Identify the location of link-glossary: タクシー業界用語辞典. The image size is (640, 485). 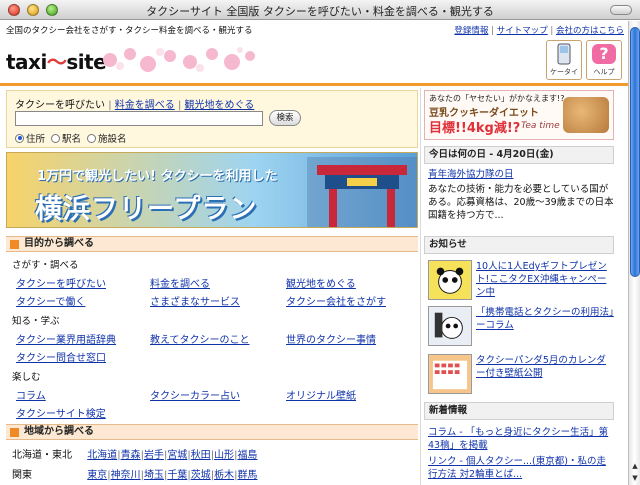
(66, 338).